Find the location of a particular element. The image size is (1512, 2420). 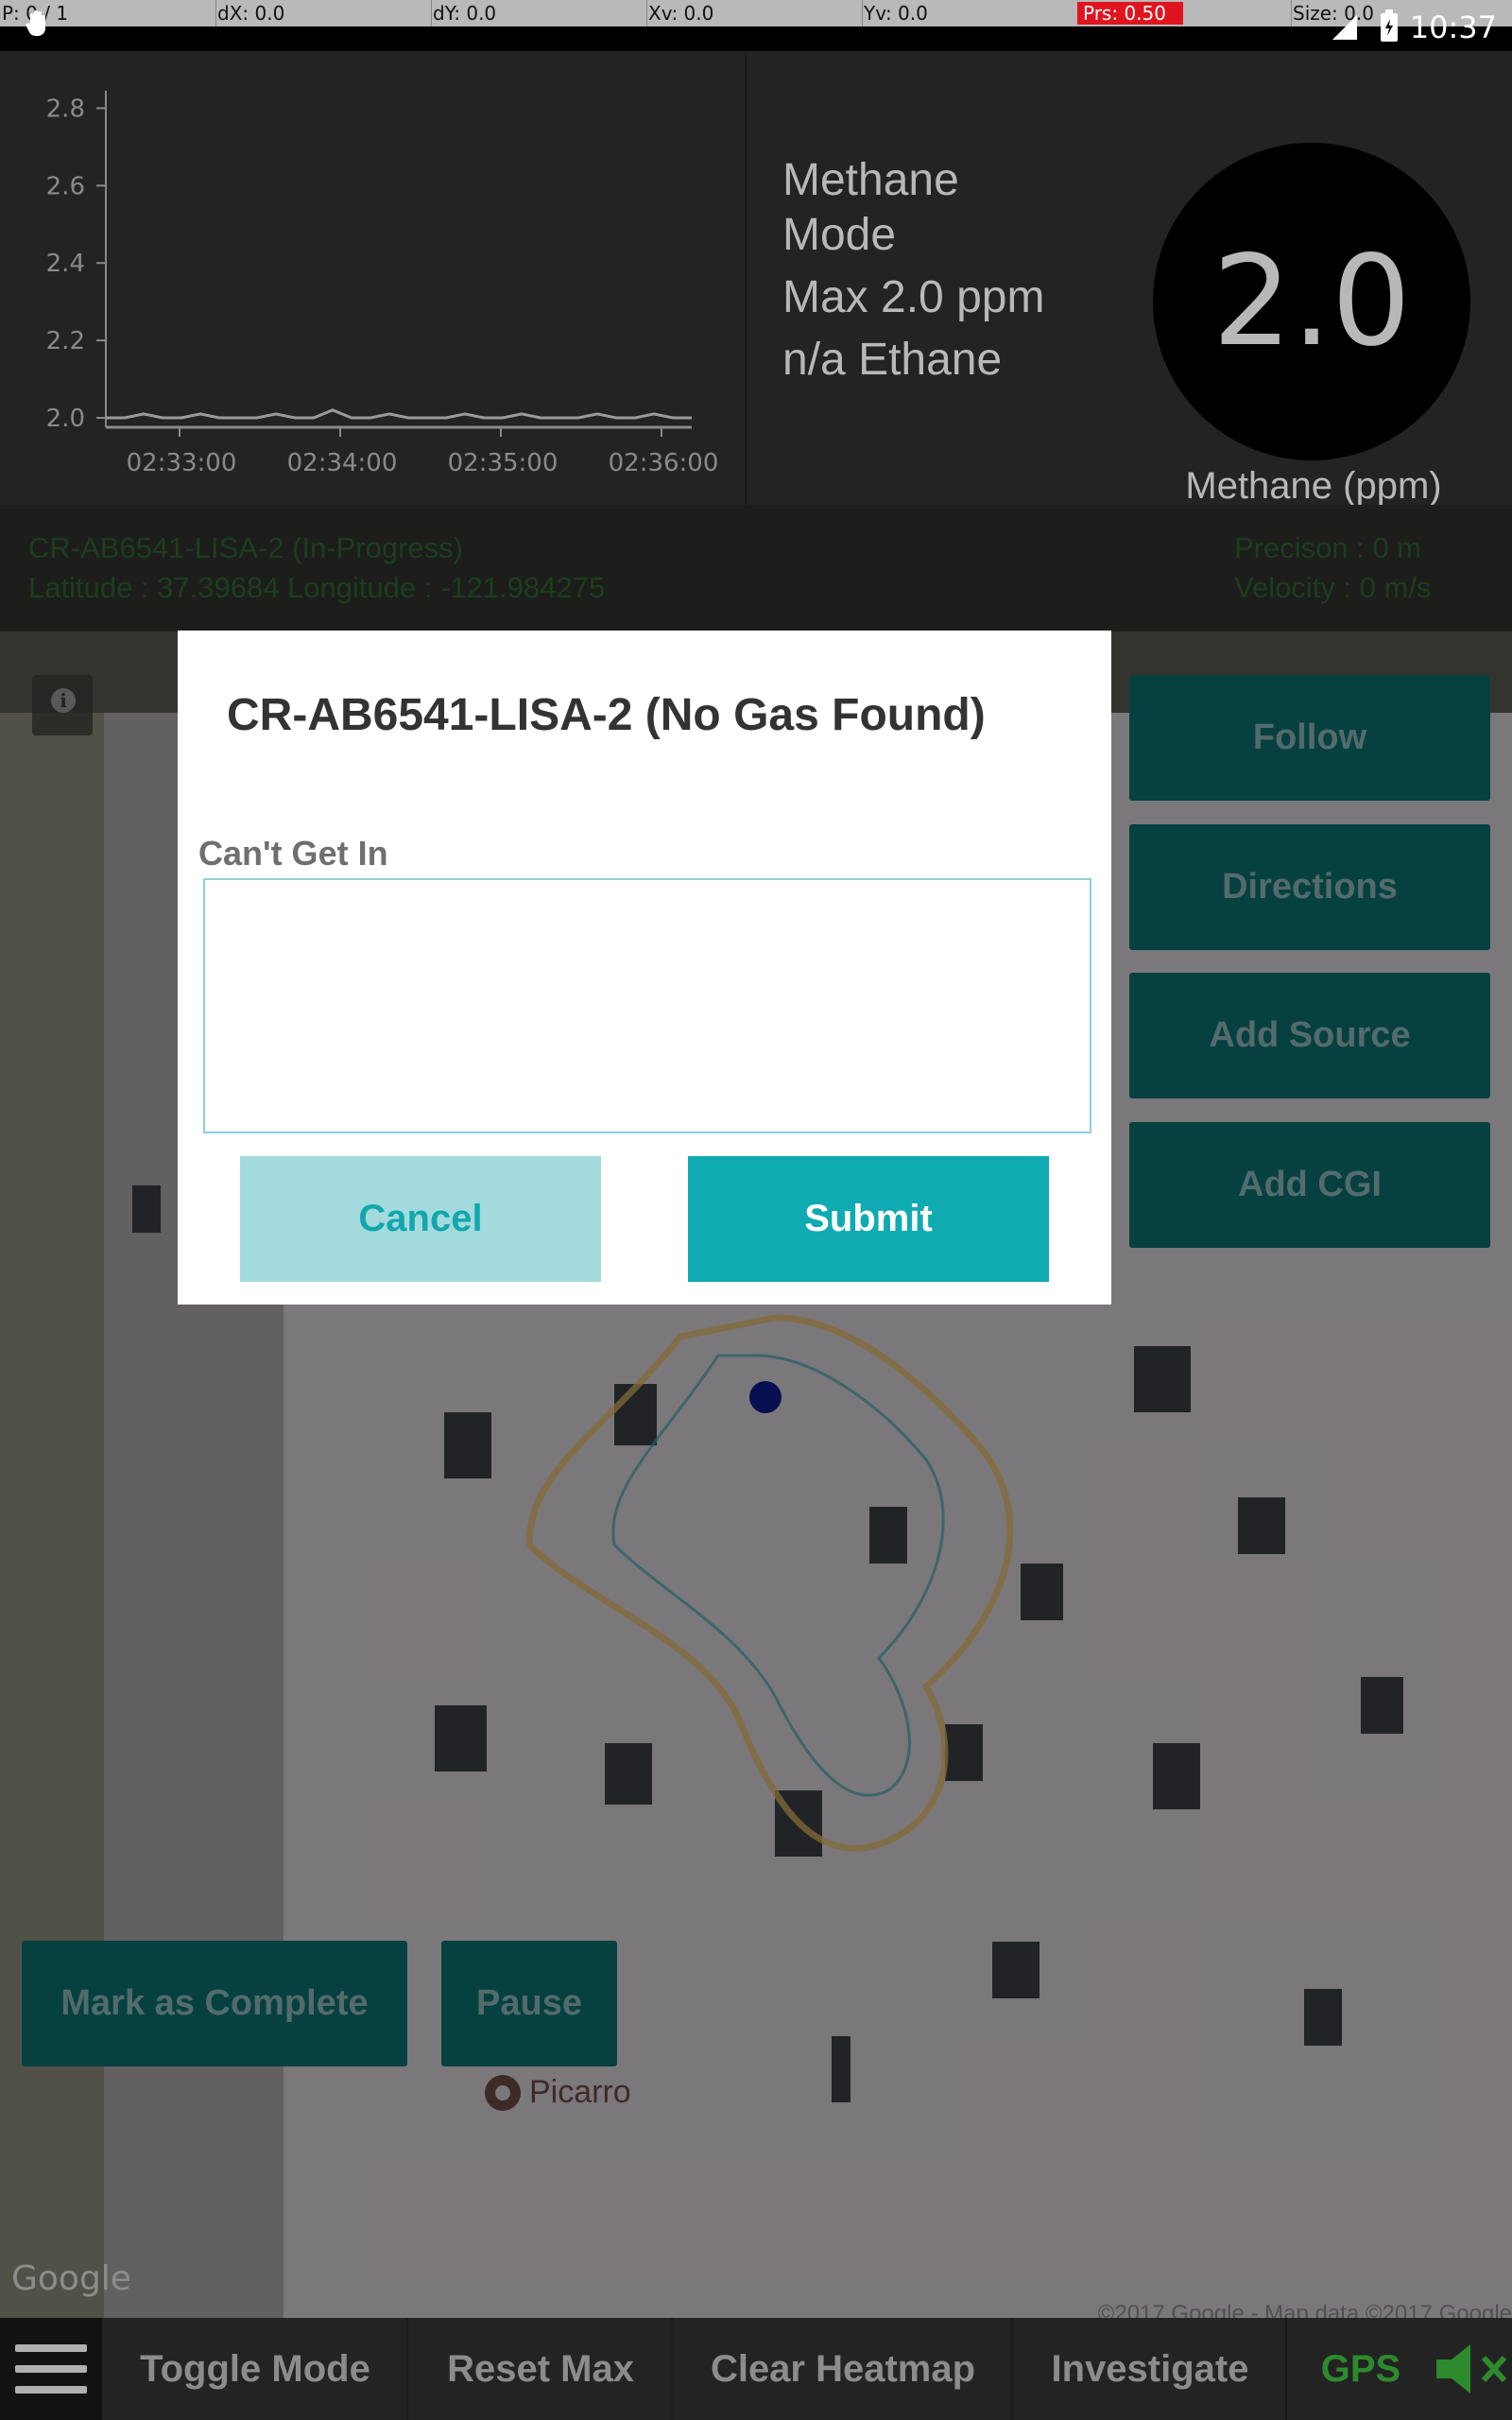

x-tick-label: 02:33:00 is located at coordinates (182, 463).